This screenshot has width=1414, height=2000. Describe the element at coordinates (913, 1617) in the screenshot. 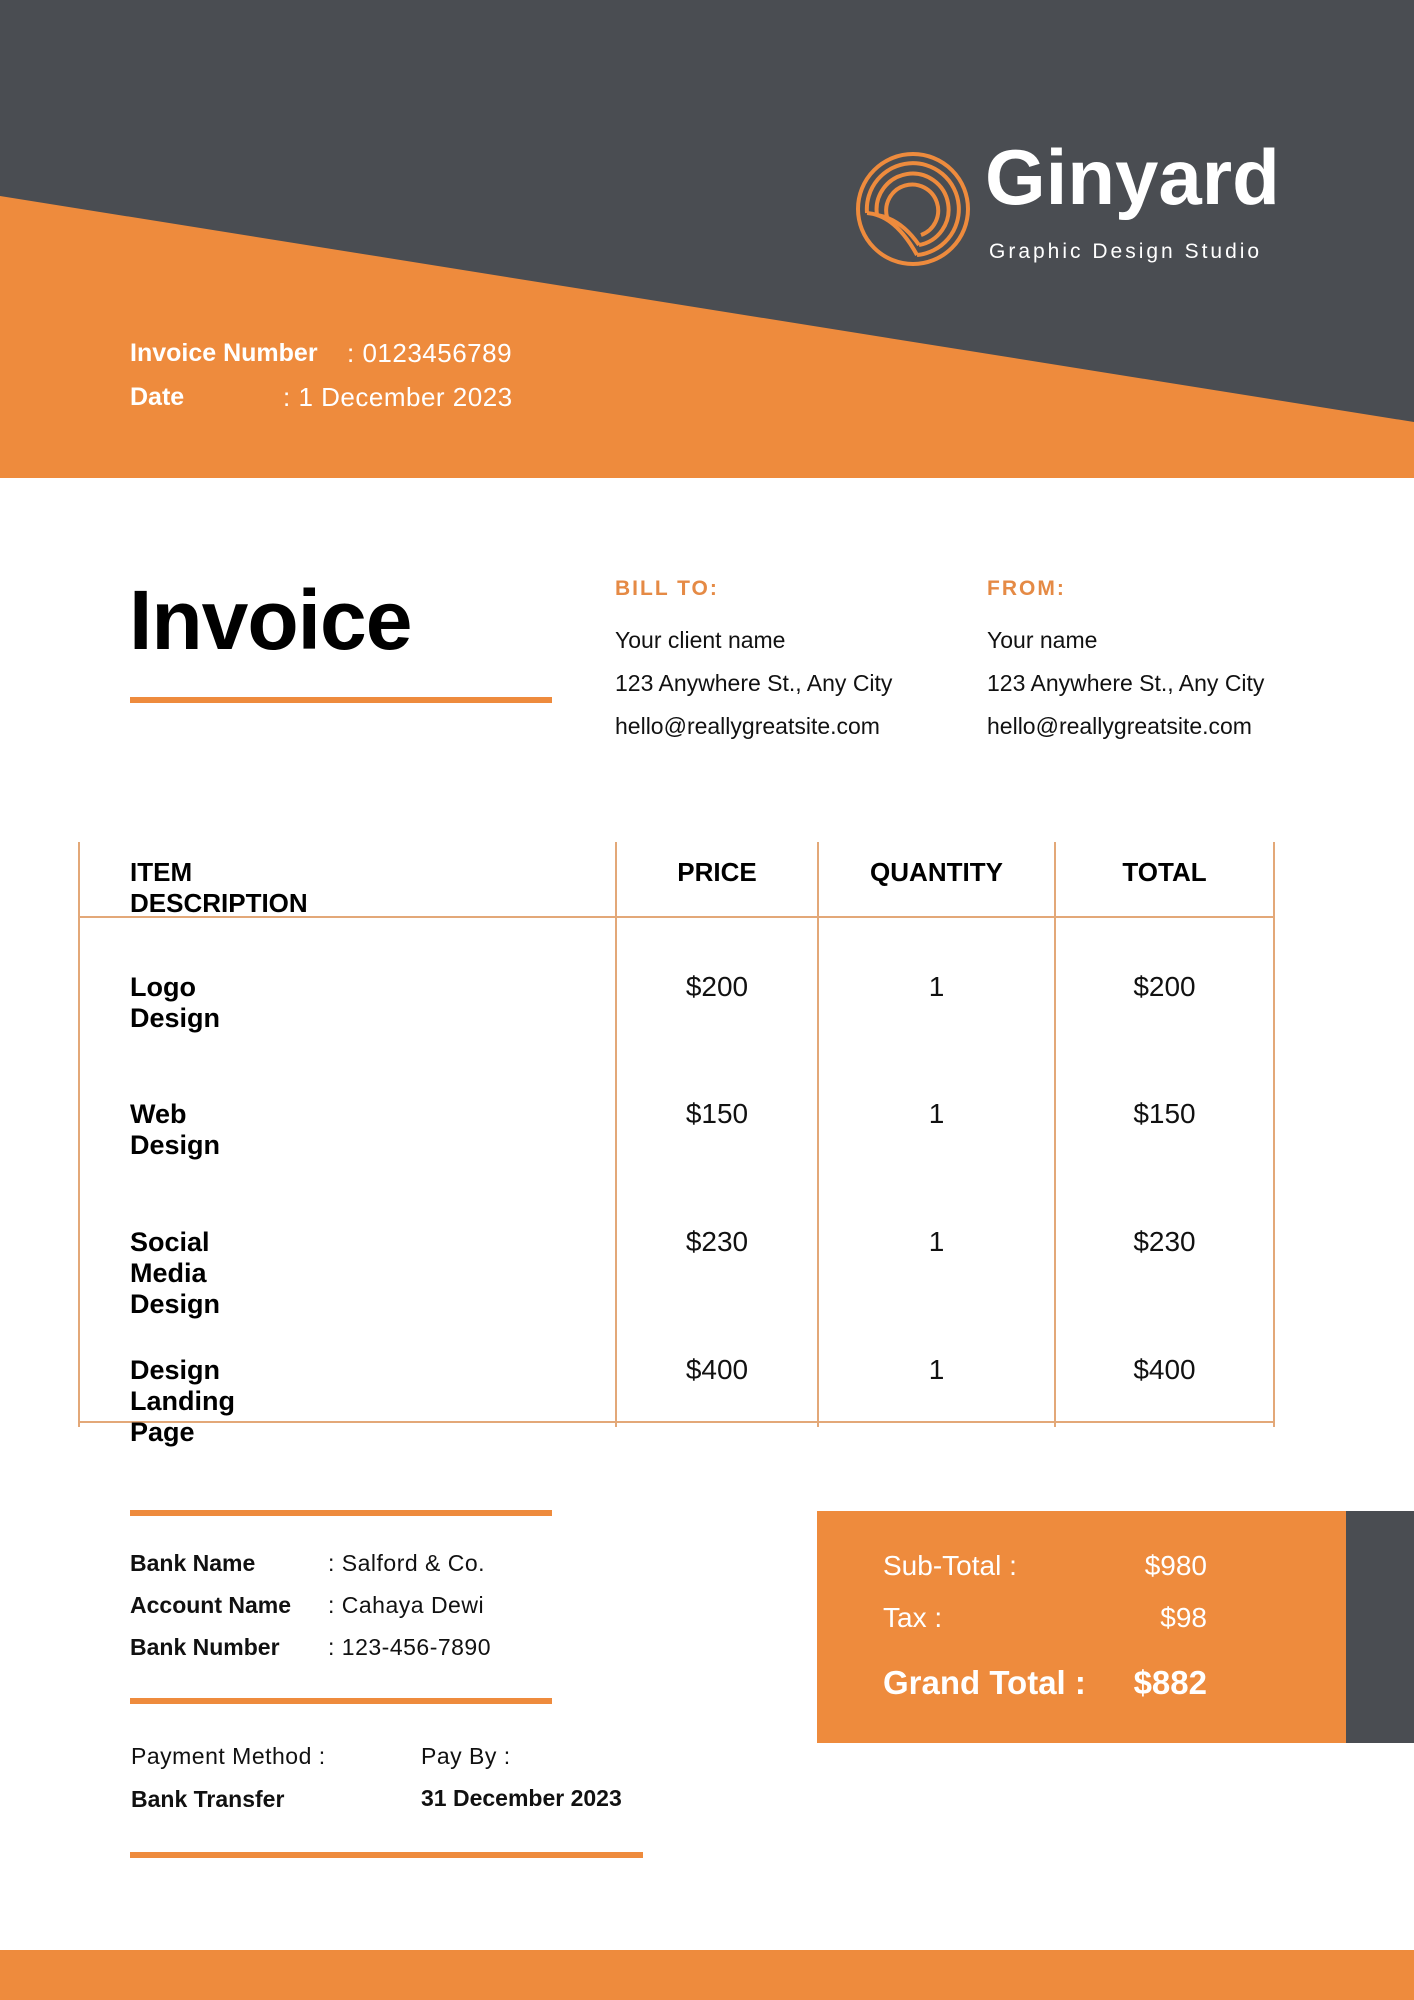

I see `tax-label: Tax :` at that location.